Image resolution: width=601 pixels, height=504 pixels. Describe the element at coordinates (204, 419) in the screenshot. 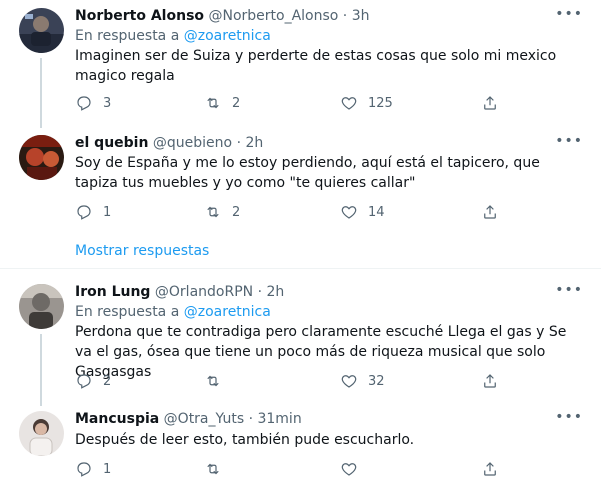

I see `user-handle: @Otra_Yuts` at that location.